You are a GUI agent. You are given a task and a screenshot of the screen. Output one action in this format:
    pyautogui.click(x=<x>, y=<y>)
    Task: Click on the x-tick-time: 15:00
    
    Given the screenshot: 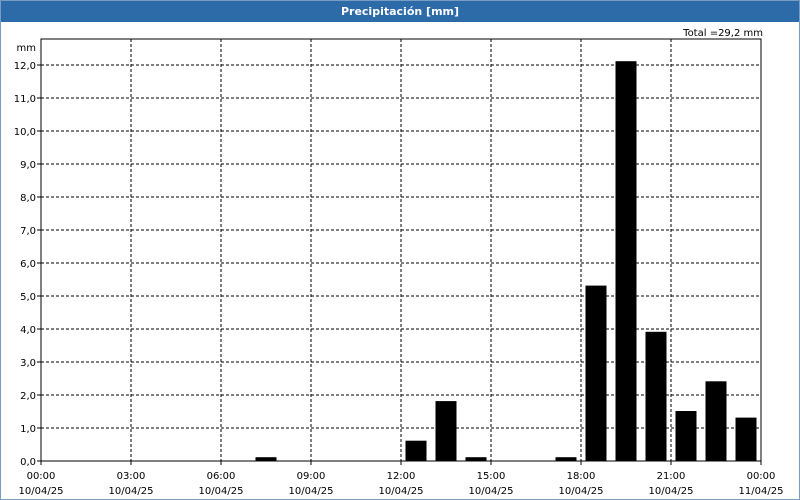 What is the action you would take?
    pyautogui.click(x=491, y=476)
    